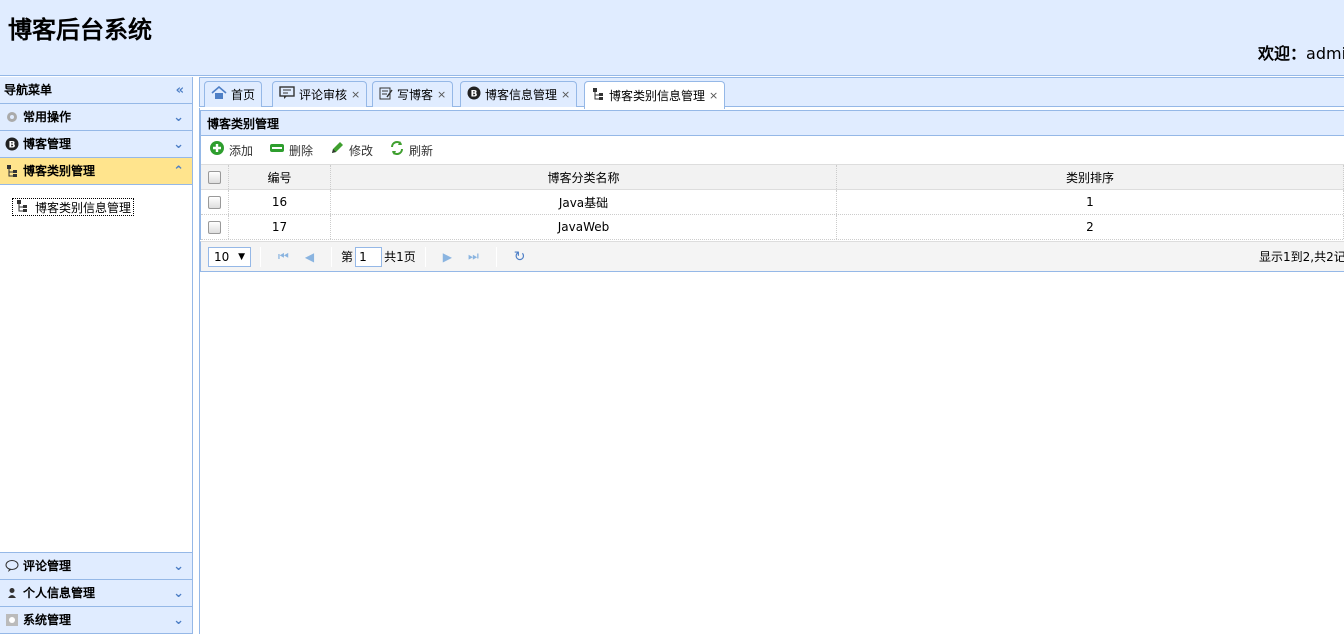 The image size is (1344, 634). I want to click on nav-section-system: 系统管理 ⌄, so click(96, 620).